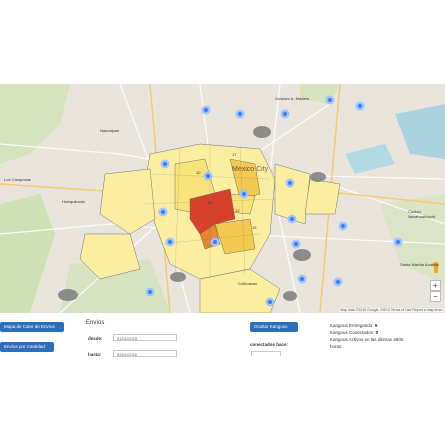  Describe the element at coordinates (419, 264) in the screenshot. I see `place-santamartha: Santa Martha Acatitla` at that location.